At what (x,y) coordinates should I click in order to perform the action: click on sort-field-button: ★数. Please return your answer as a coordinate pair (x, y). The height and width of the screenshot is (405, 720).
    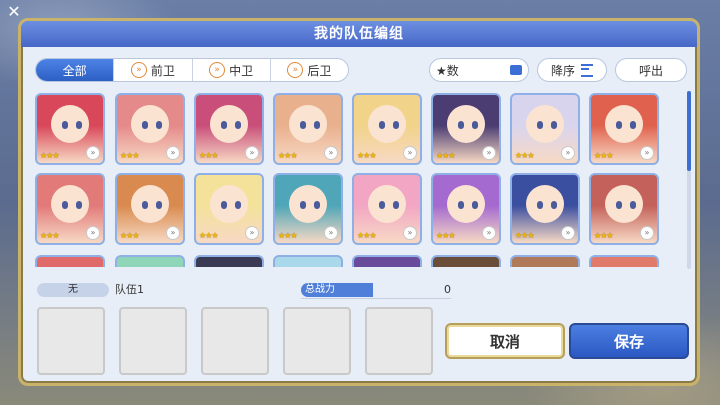
    Looking at the image, I should click on (479, 70).